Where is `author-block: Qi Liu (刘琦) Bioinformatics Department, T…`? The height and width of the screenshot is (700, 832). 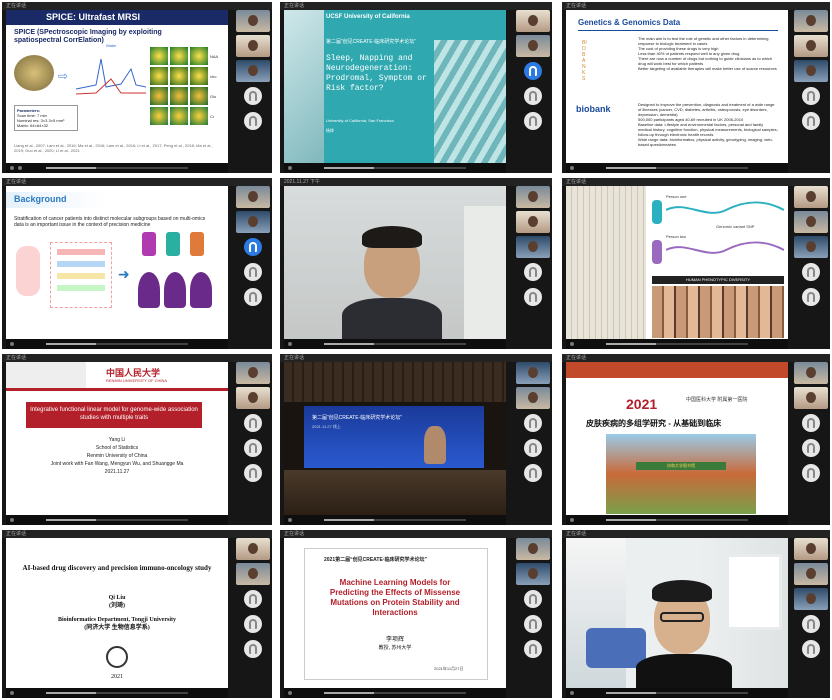
author-block: Qi Liu (刘琦) Bioinformatics Department, T… is located at coordinates (117, 613).